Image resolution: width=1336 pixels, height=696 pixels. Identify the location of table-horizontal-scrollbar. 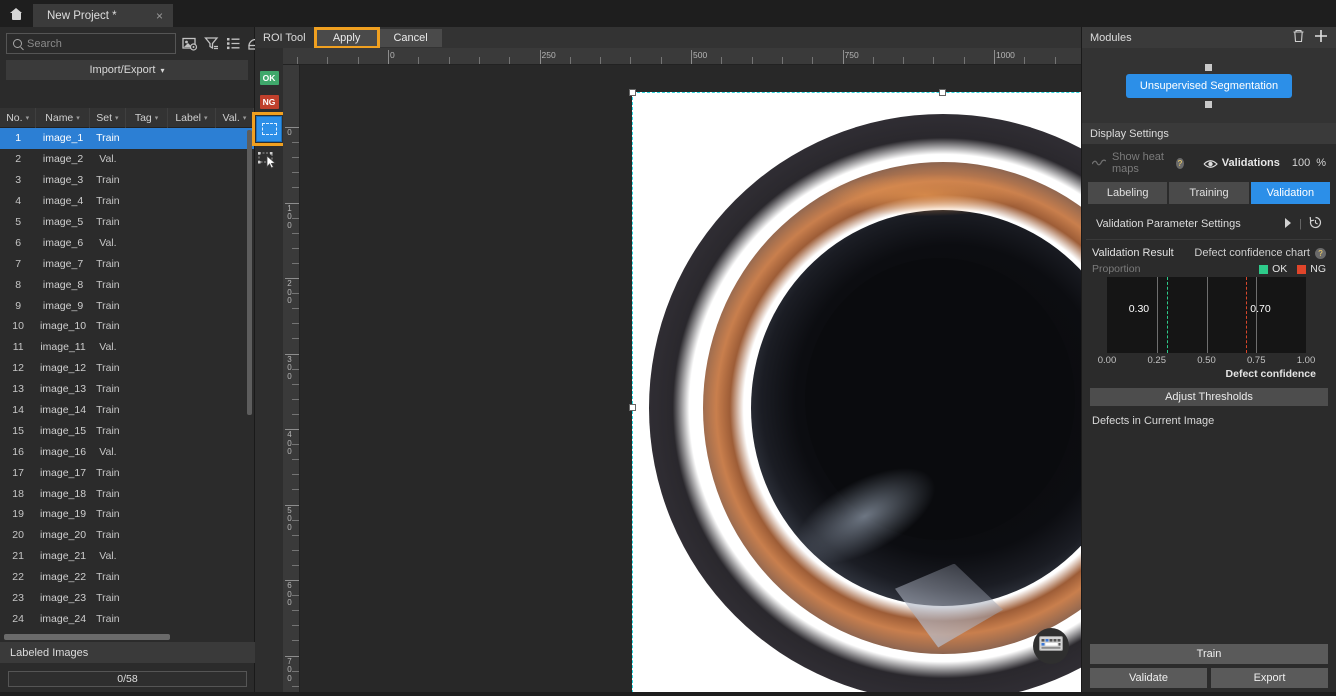
(87, 637).